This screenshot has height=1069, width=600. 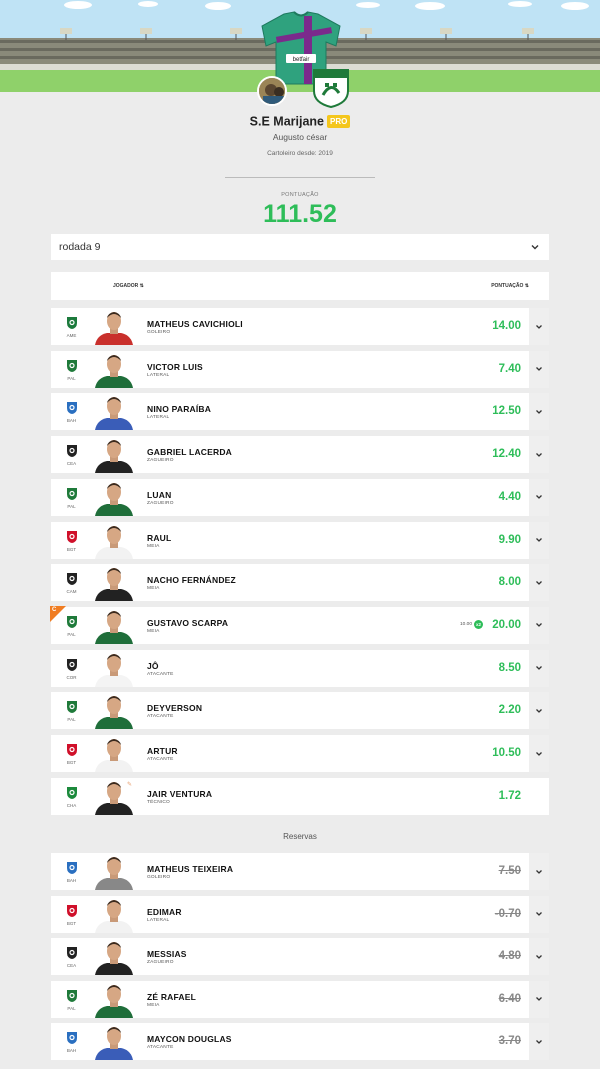 What do you see at coordinates (300, 497) in the screenshot?
I see `player-row: PAL LUAN ZAGUEIRO 4.40` at bounding box center [300, 497].